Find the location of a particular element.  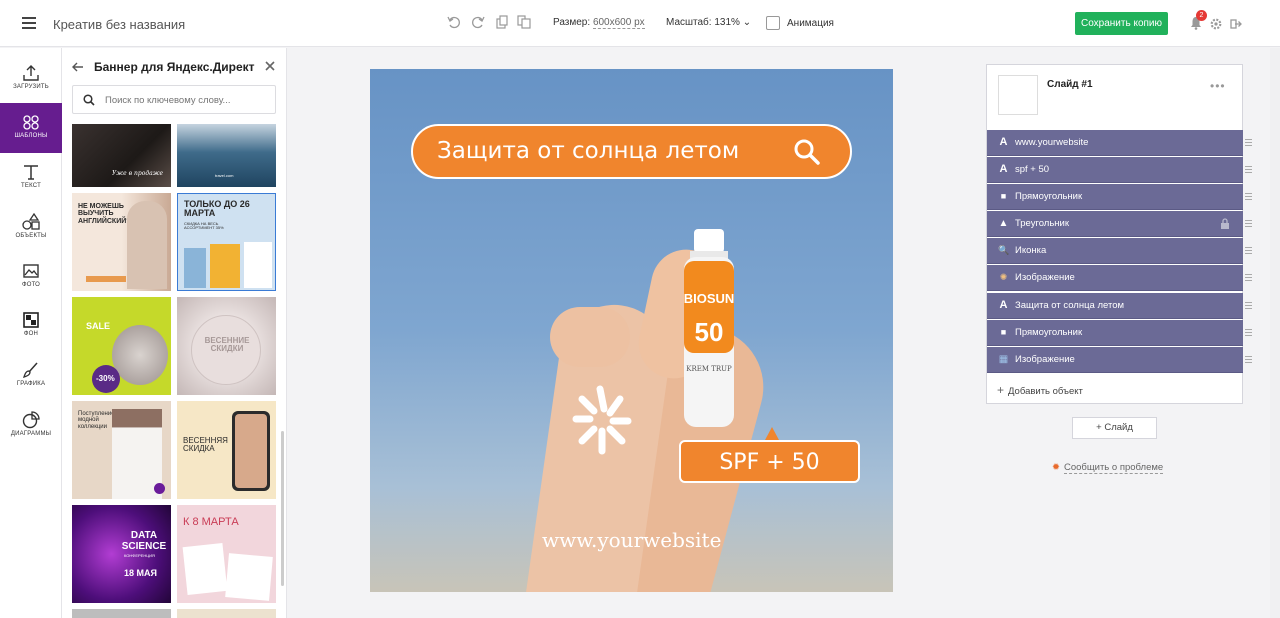

template-text: ВЕСЕННЯЯ СКИДКА is located at coordinates (205, 445).